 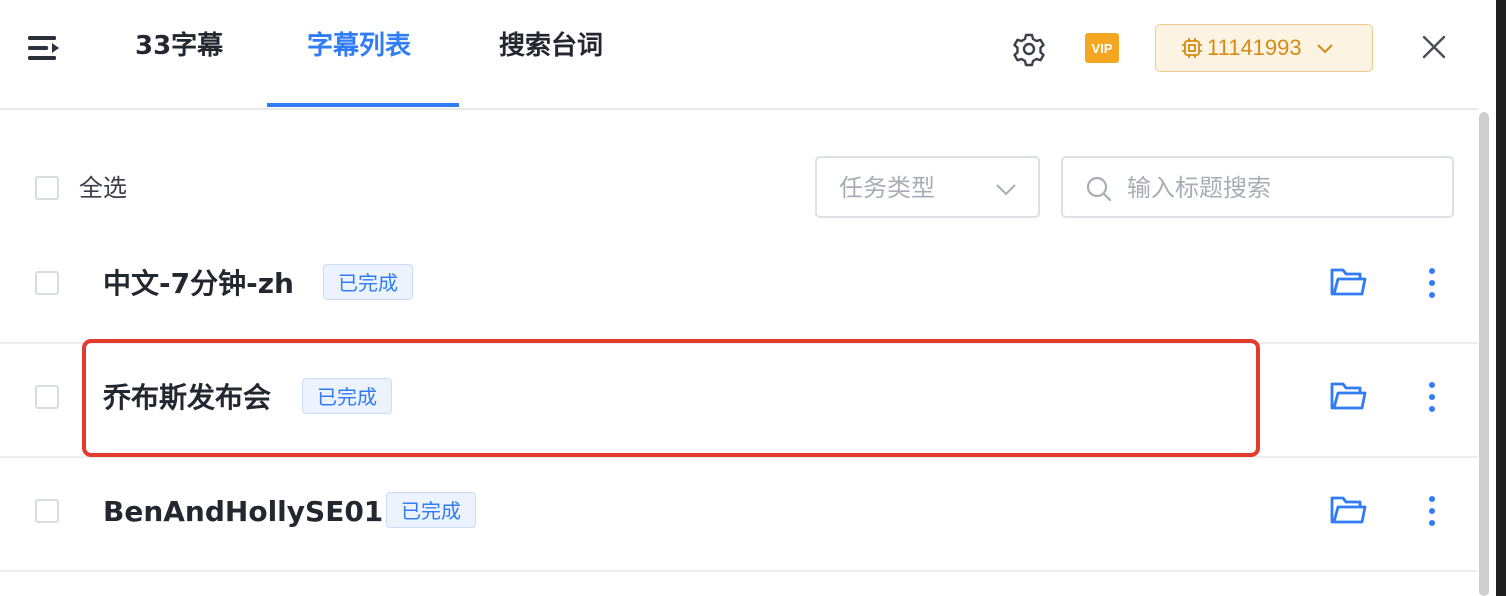 I want to click on vip-badge: VIP, so click(x=1102, y=48).